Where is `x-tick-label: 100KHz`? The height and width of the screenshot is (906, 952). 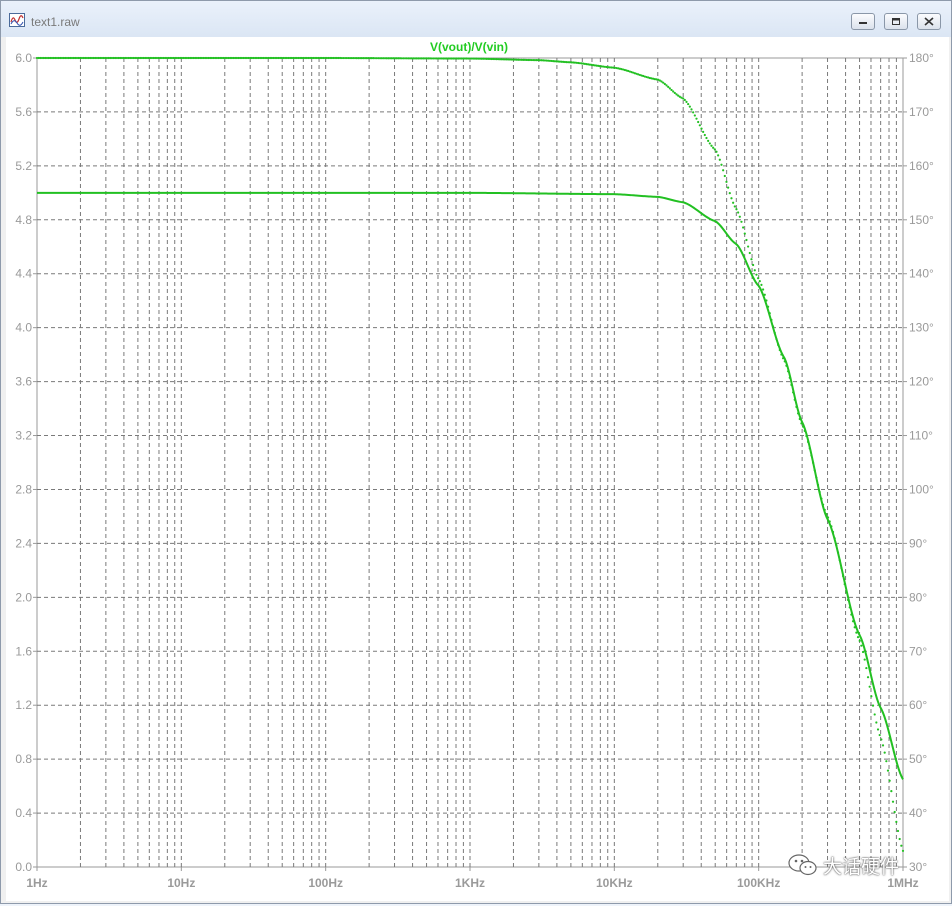 x-tick-label: 100KHz is located at coordinates (758, 883).